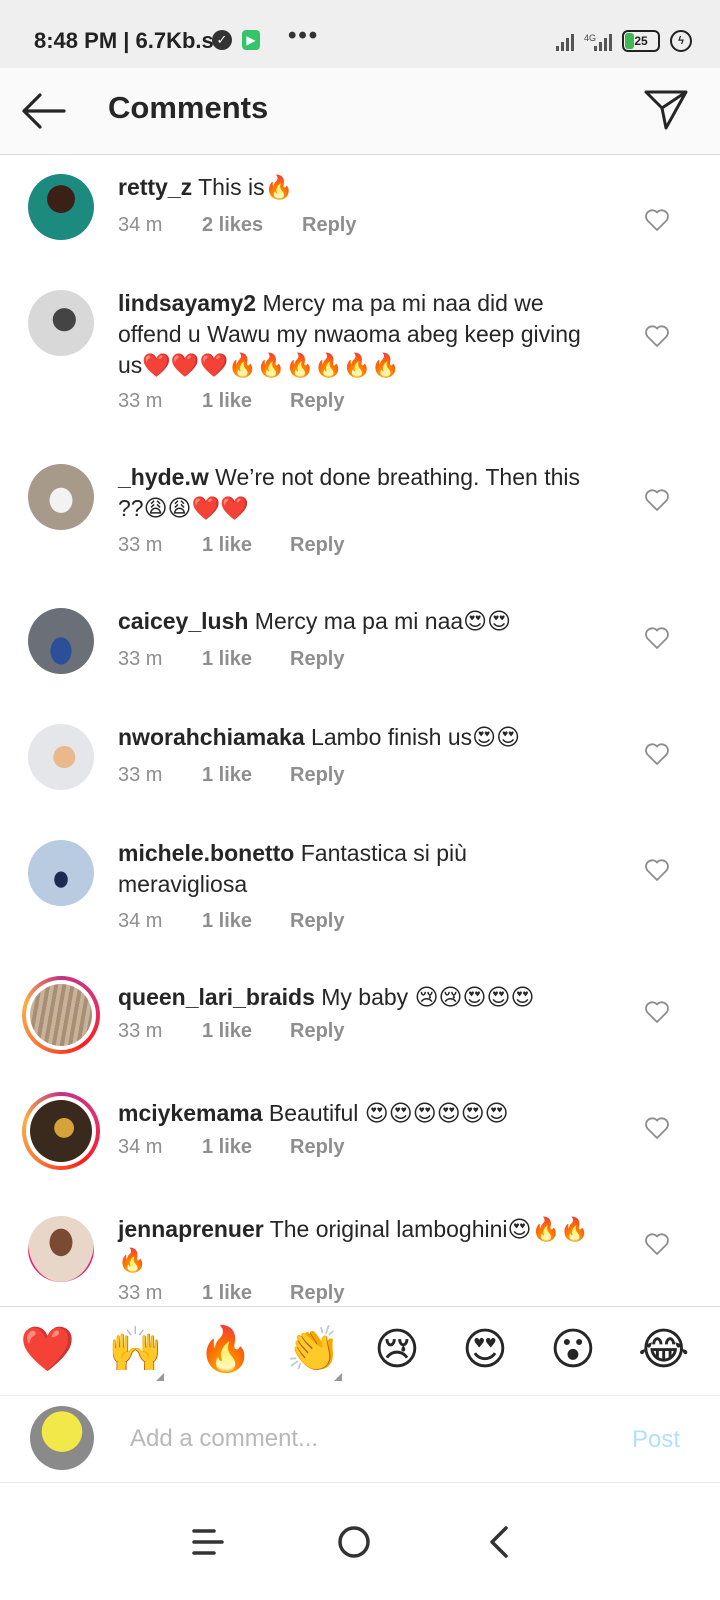  What do you see at coordinates (354, 1542) in the screenshot?
I see `home-icon` at bounding box center [354, 1542].